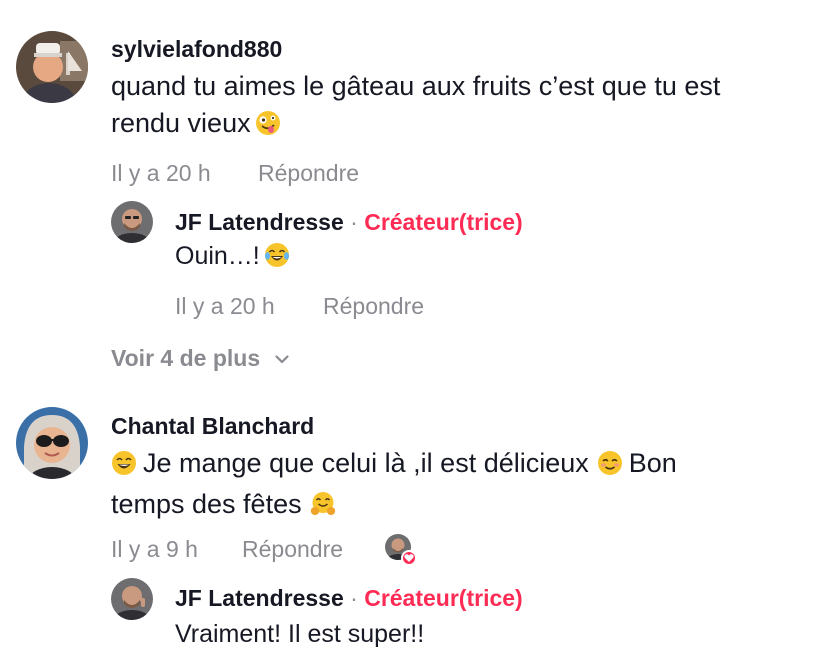 The height and width of the screenshot is (666, 814). I want to click on tears-of-joy-emoji-icon, so click(277, 258).